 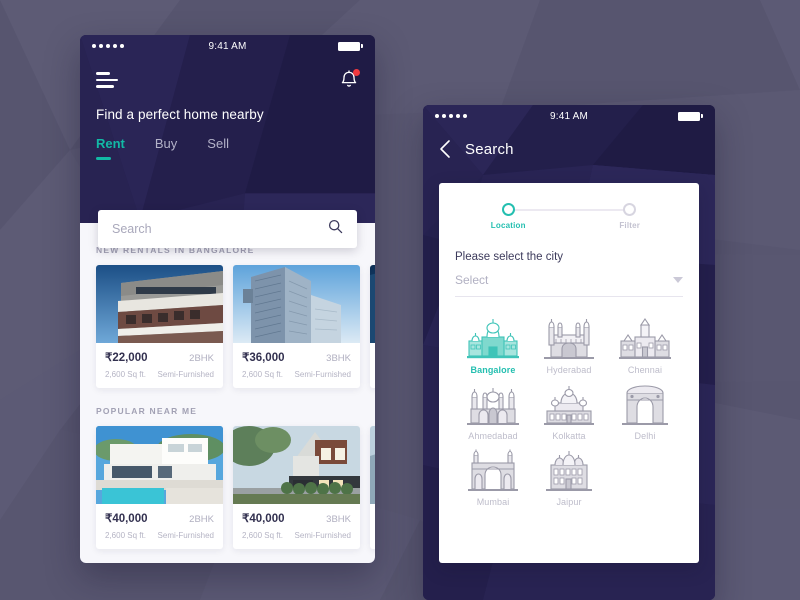 I want to click on property-card: ₹22,000 2BHK 2,600 Sq ft. Semi-Furnished, so click(x=159, y=326).